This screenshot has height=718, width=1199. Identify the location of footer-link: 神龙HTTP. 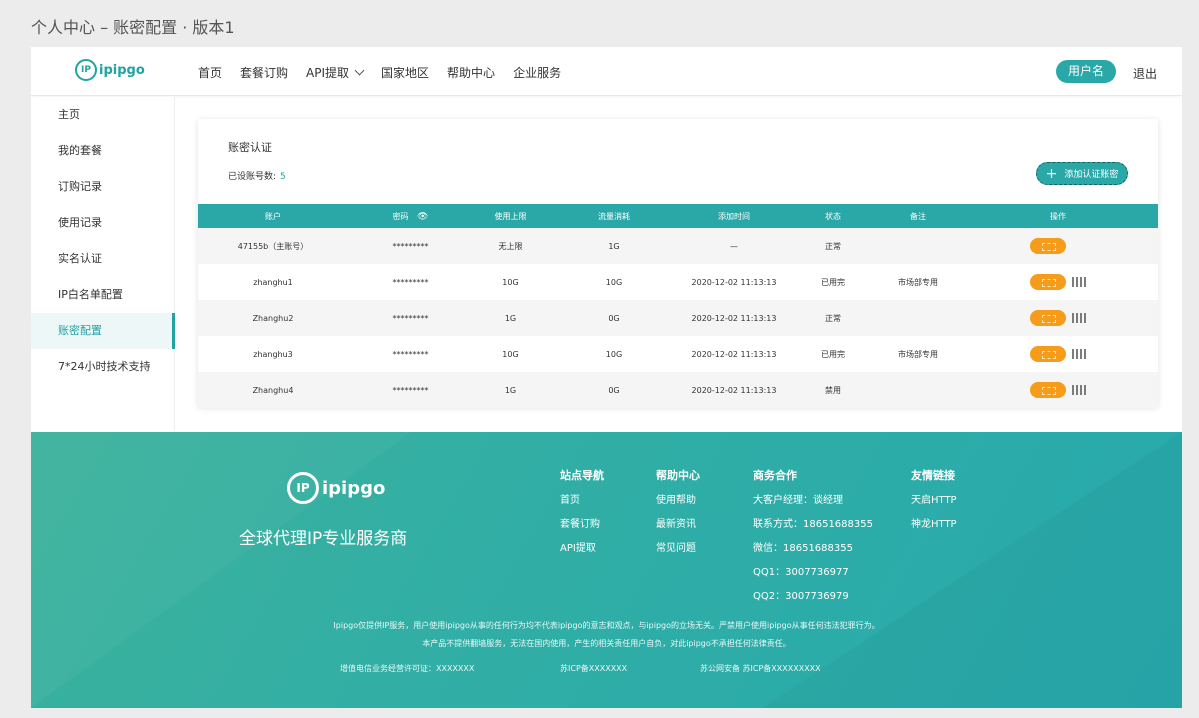
(934, 531).